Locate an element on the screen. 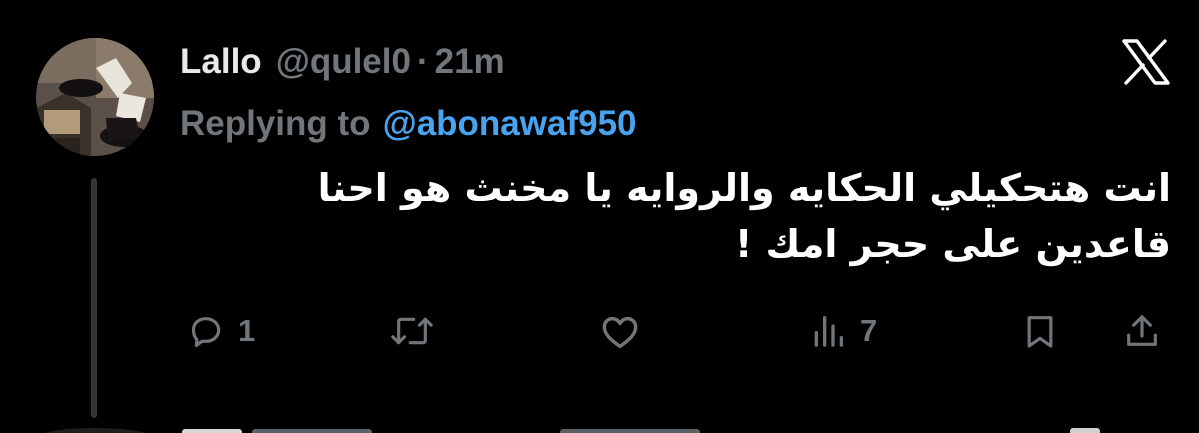 The image size is (1199, 433). replying-to-mention: @abonawaf950 is located at coordinates (510, 124).